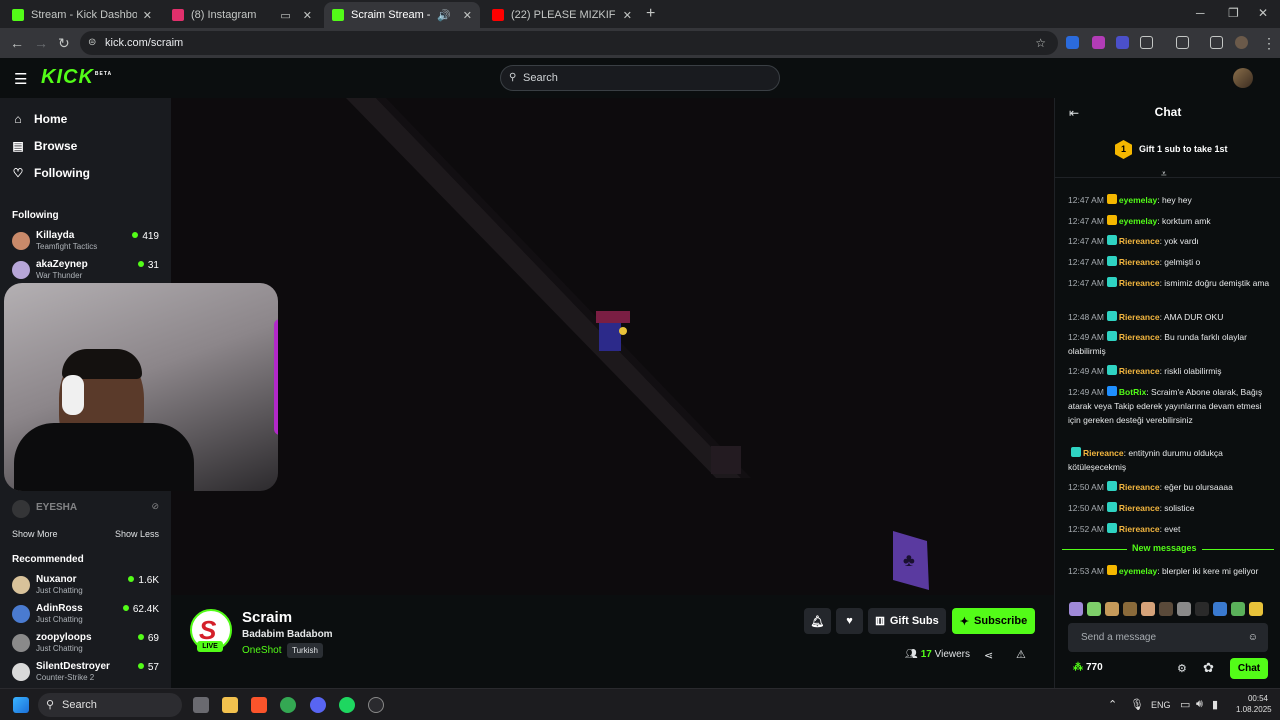 This screenshot has width=1280, height=720. I want to click on stream-category-link: OneShot, so click(261, 650).